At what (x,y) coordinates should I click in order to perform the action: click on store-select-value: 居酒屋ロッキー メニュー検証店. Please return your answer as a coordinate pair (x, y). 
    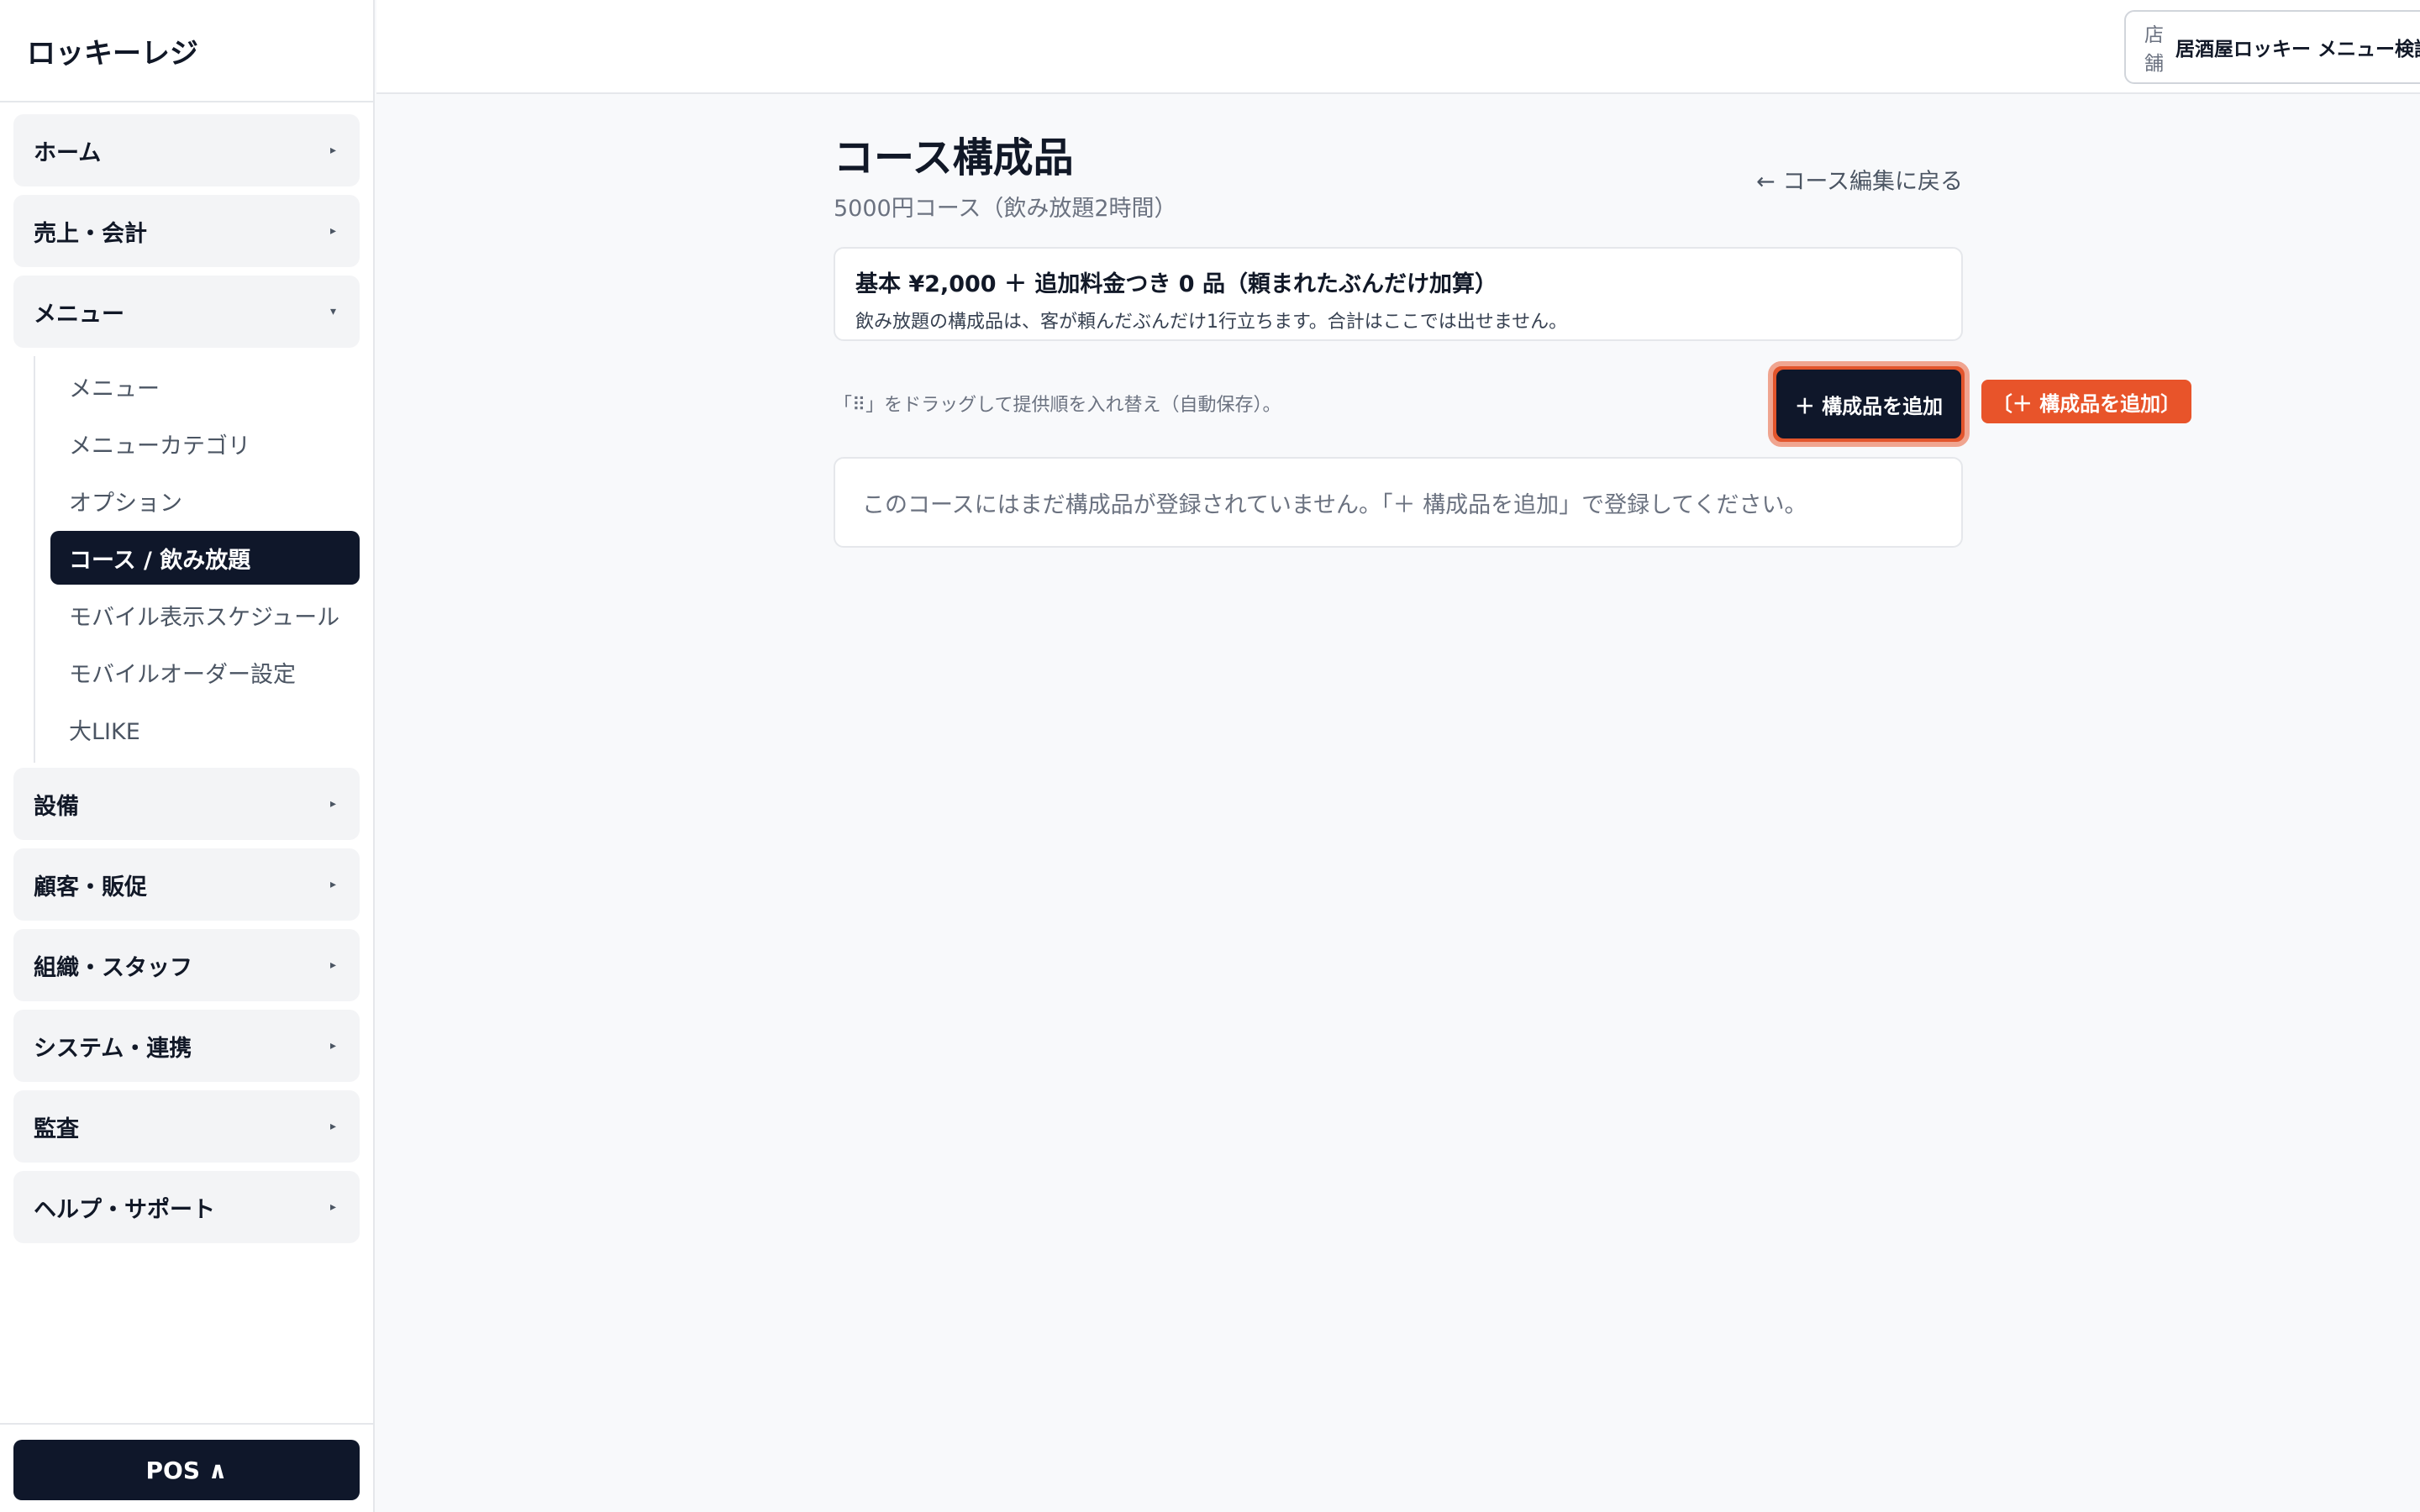
    Looking at the image, I should click on (2297, 49).